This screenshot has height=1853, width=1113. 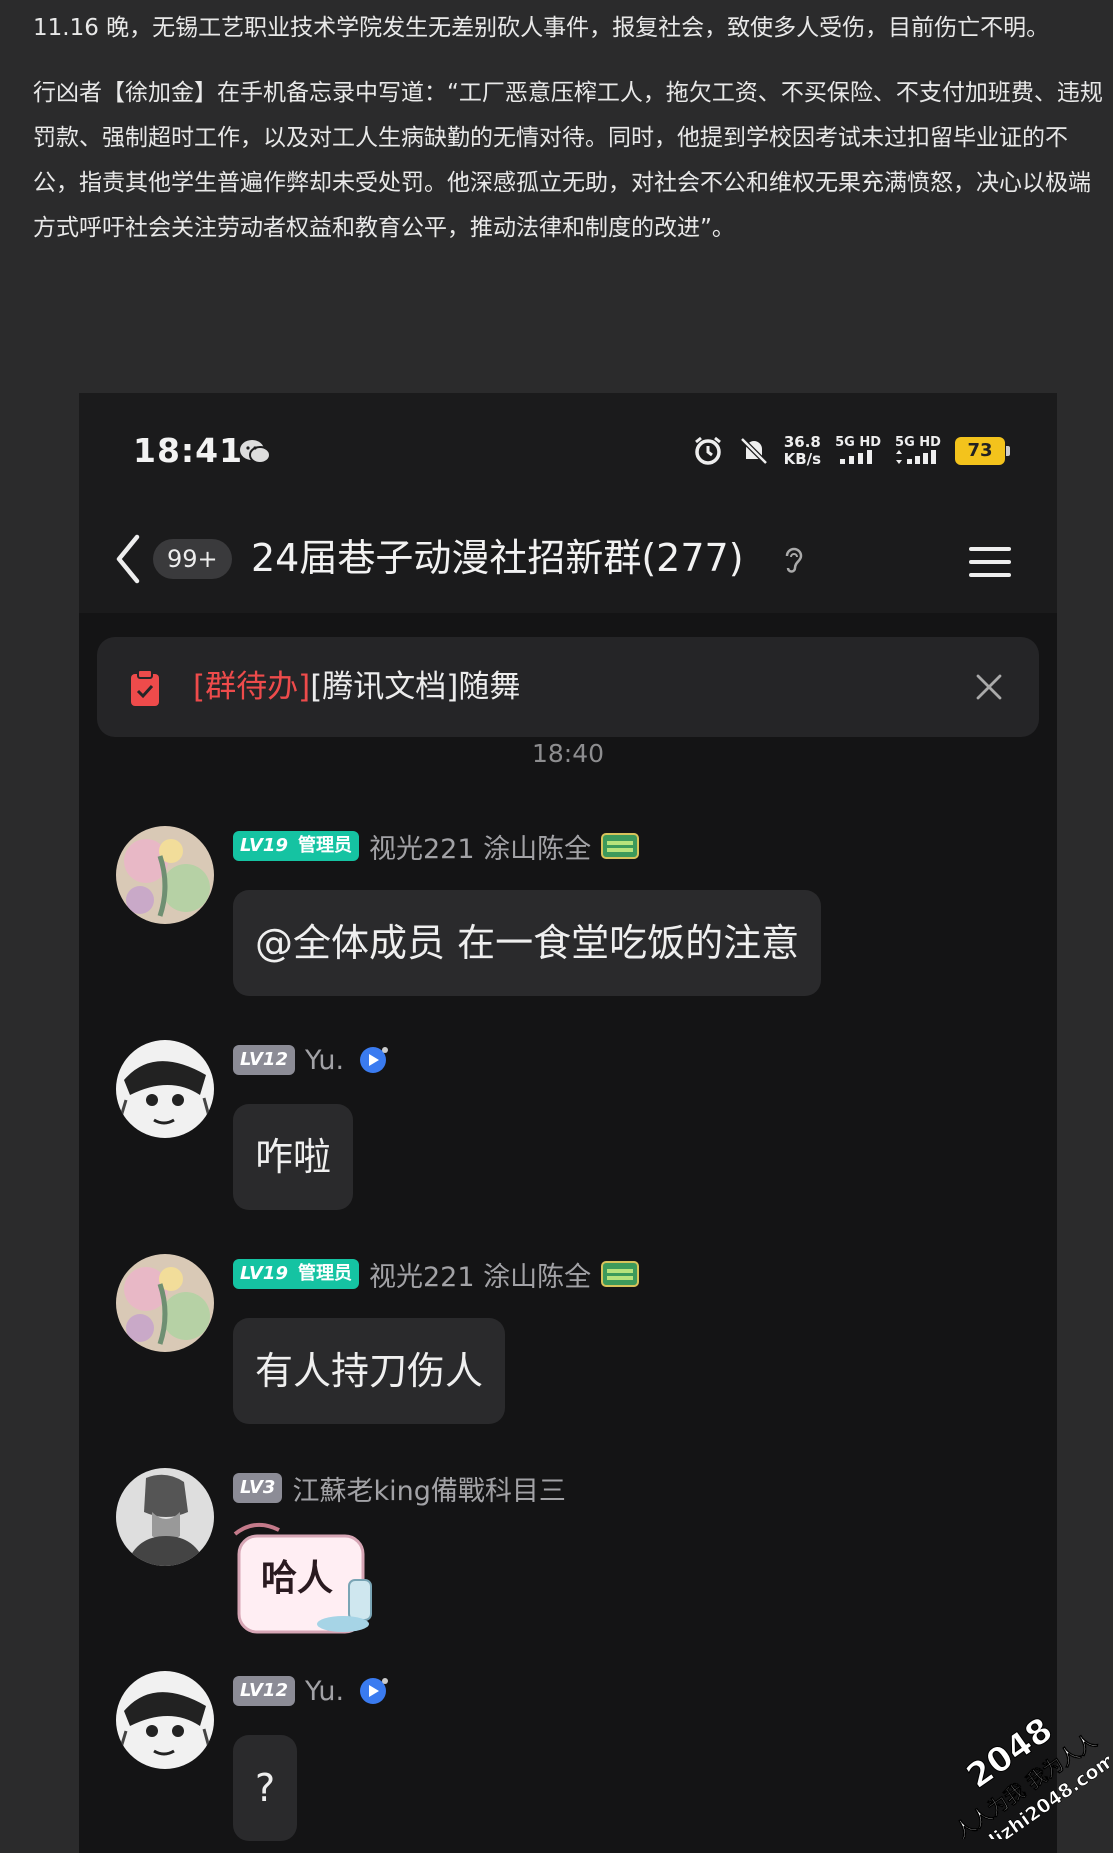 I want to click on signal-1-label: 5G HD, so click(x=858, y=442).